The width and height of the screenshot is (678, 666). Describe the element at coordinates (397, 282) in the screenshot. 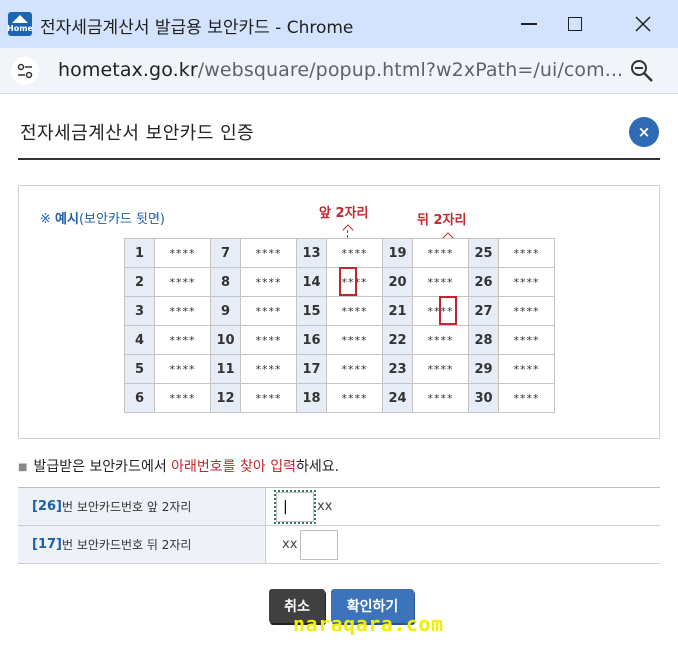

I see `card-cell-number: 20` at that location.